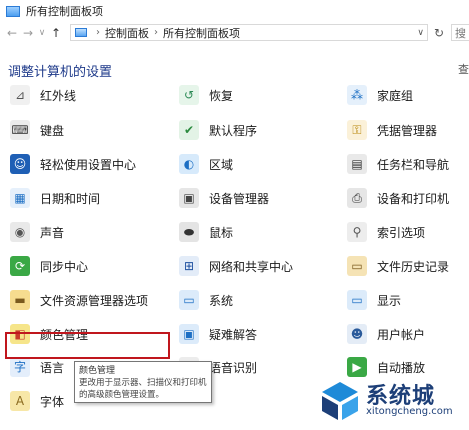 The height and width of the screenshot is (430, 469). What do you see at coordinates (37, 130) in the screenshot?
I see `control-panel-item: ⌨ 键盘` at bounding box center [37, 130].